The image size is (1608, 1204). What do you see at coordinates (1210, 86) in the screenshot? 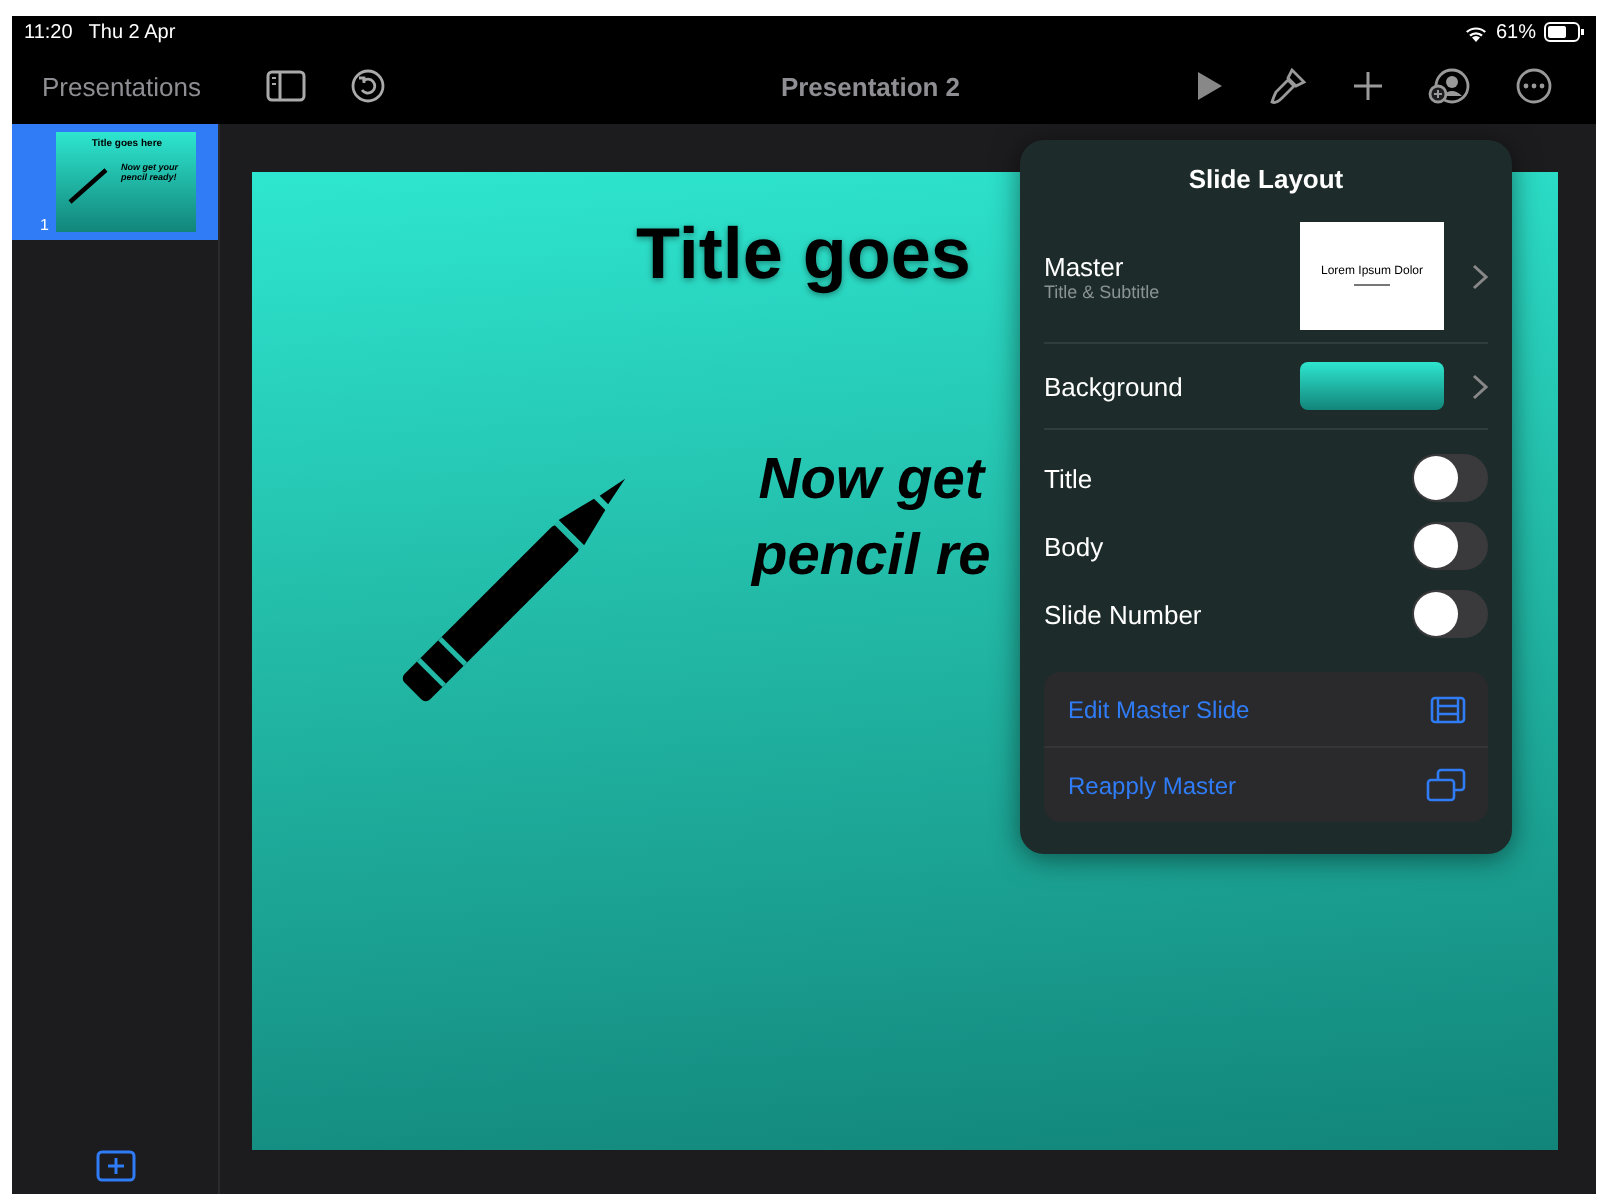
I see `play-icon` at bounding box center [1210, 86].